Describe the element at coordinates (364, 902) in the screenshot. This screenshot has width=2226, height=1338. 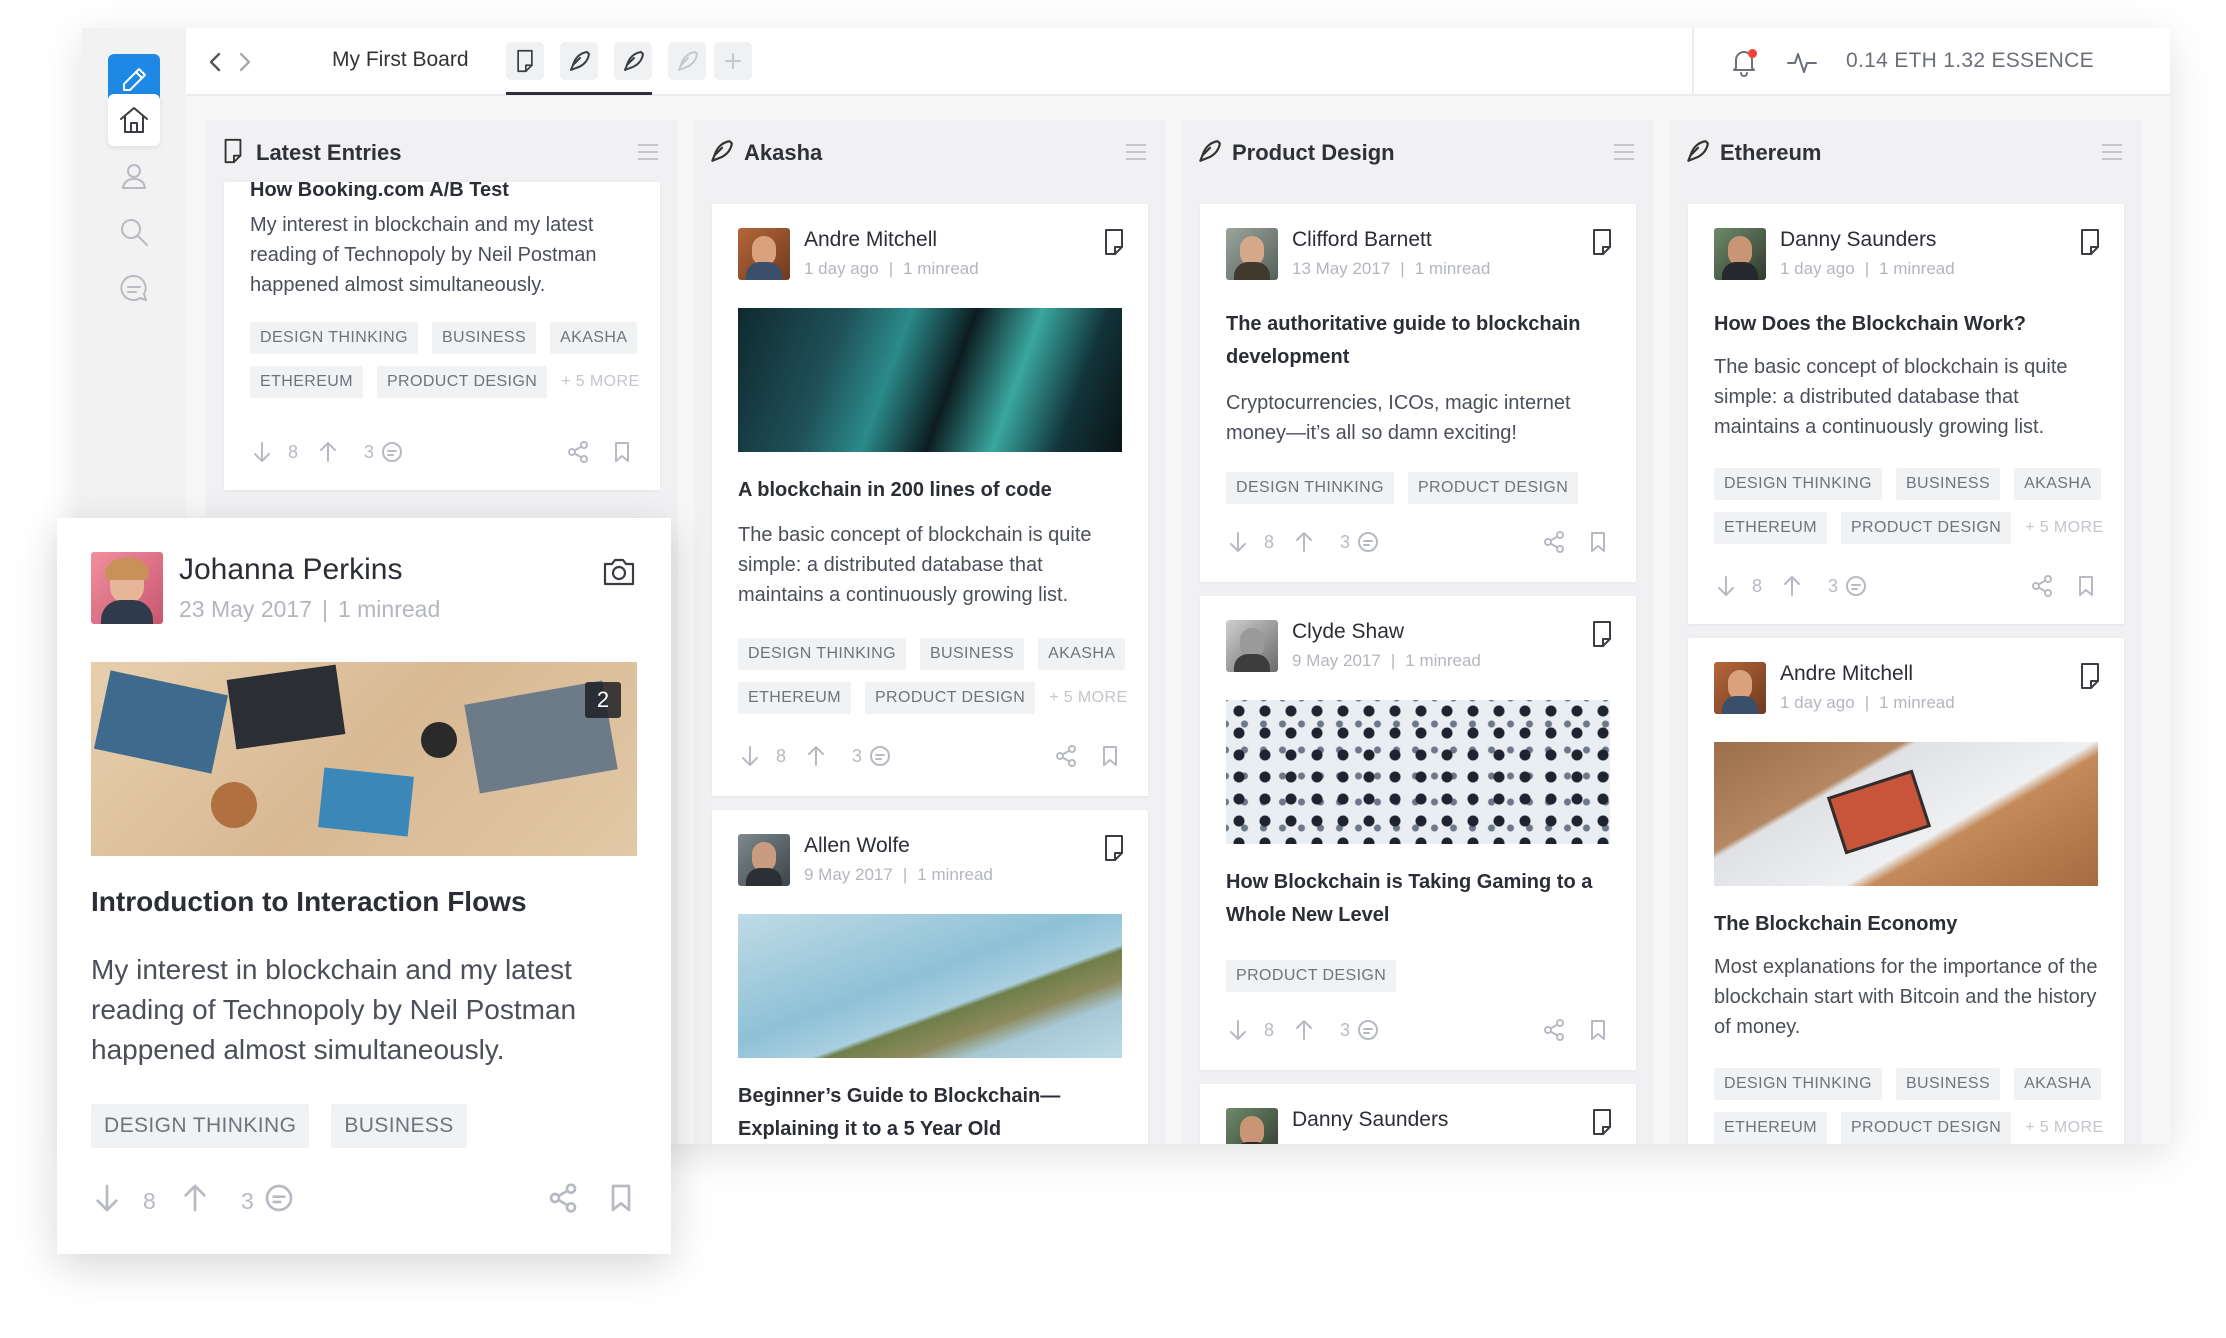
I see `entry-title: Introduction to Interaction Flows` at that location.